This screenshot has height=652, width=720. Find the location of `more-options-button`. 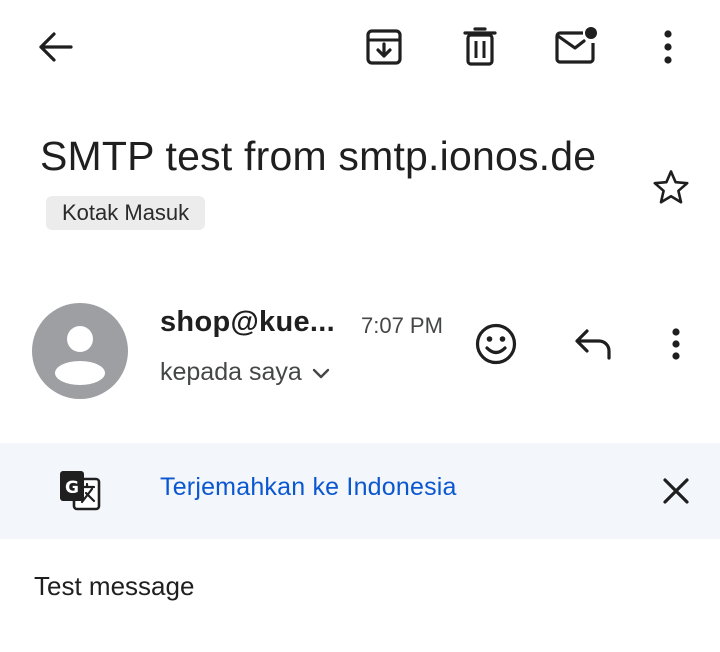

more-options-button is located at coordinates (668, 47).